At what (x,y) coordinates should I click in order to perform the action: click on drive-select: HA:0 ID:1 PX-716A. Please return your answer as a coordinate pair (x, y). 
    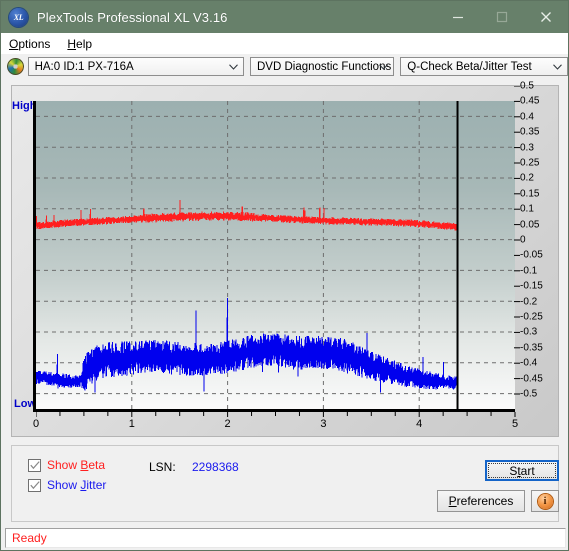
    Looking at the image, I should click on (135, 66).